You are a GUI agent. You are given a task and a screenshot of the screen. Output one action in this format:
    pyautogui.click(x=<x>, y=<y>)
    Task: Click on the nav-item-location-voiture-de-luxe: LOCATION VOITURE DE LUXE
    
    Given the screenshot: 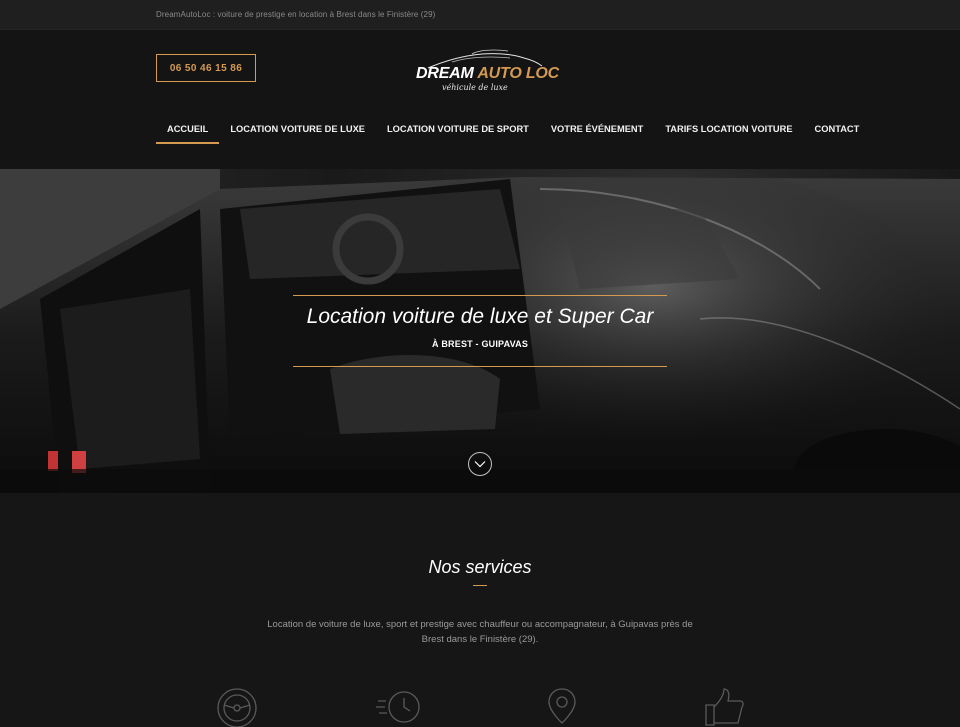 What is the action you would take?
    pyautogui.click(x=297, y=129)
    